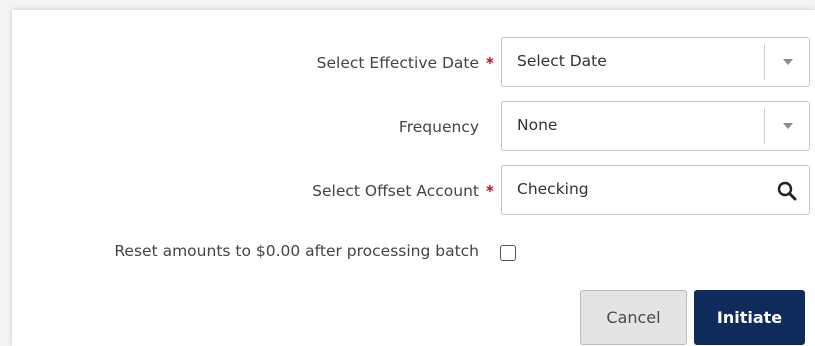 The image size is (815, 346). What do you see at coordinates (537, 125) in the screenshot?
I see `frequency-value: None` at bounding box center [537, 125].